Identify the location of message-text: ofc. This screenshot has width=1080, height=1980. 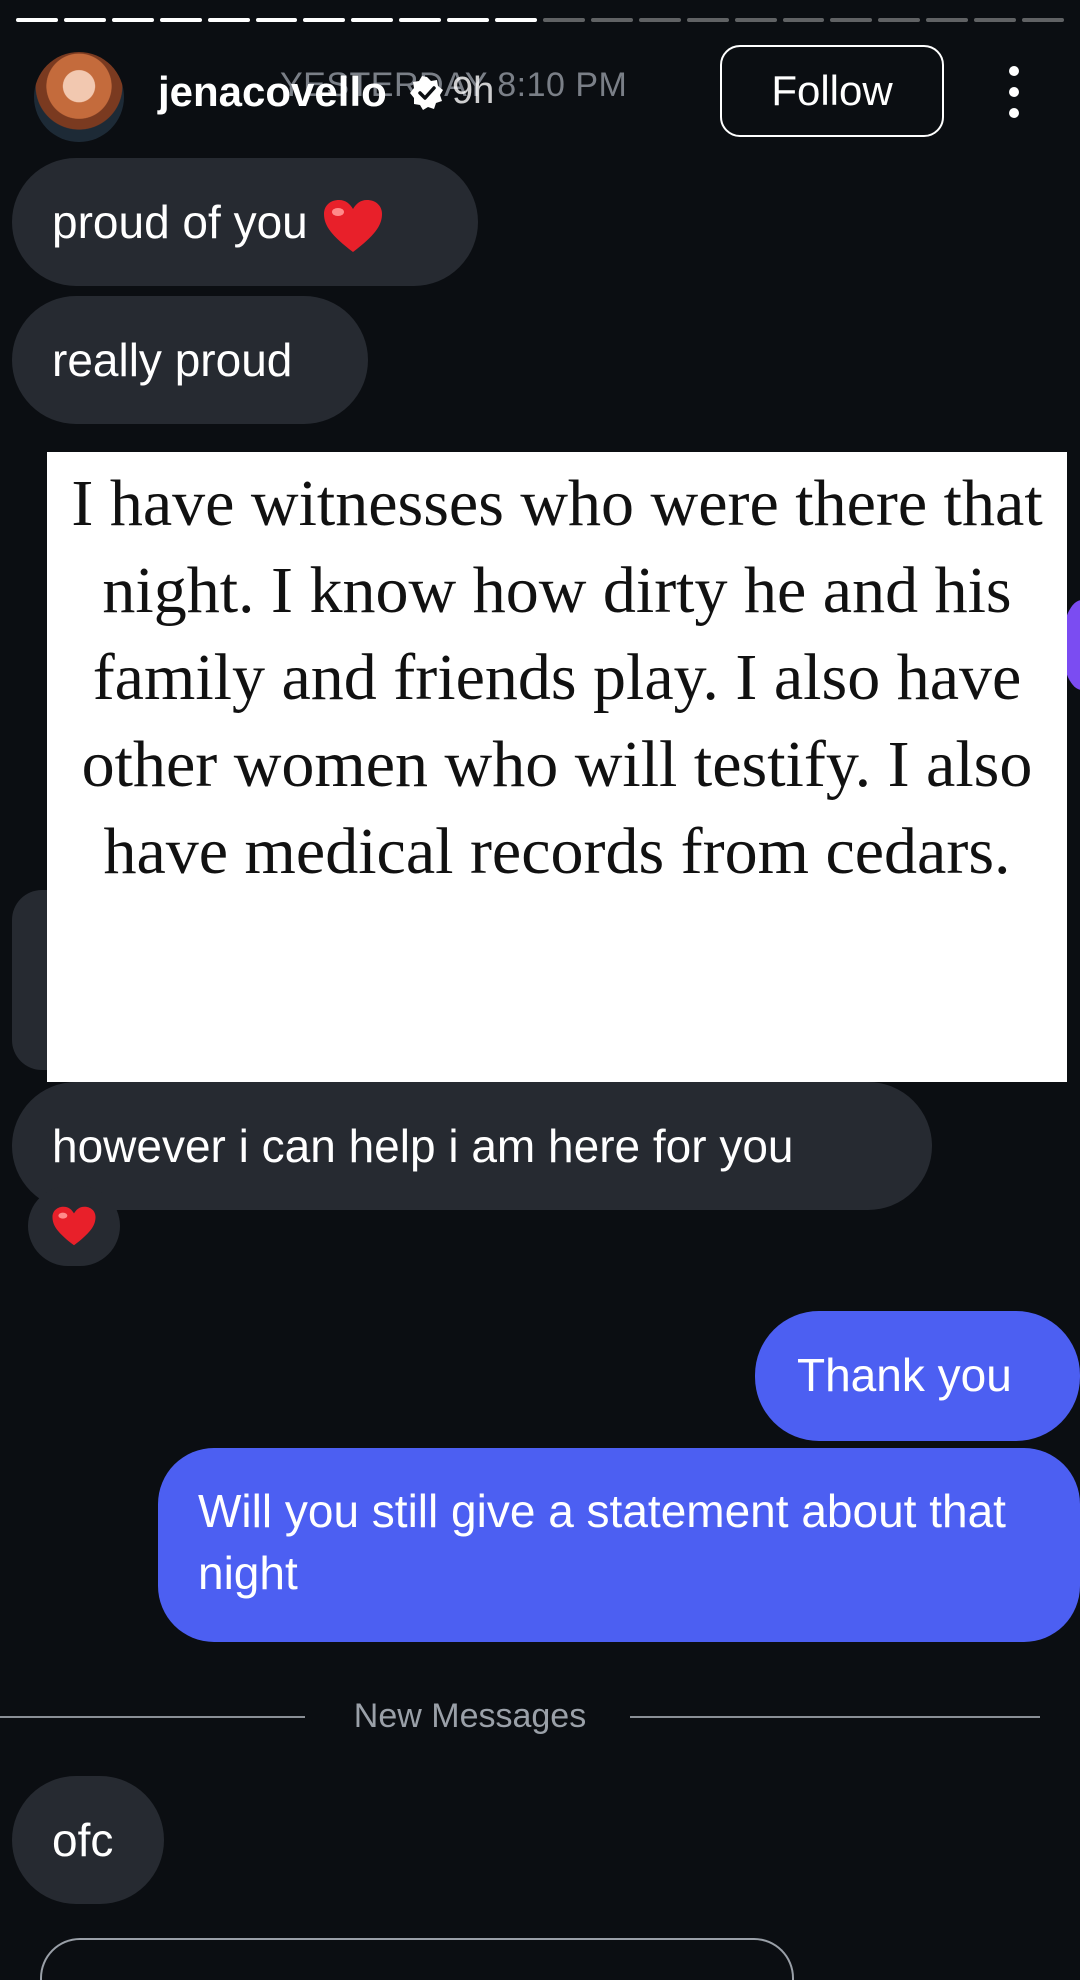
(83, 1840).